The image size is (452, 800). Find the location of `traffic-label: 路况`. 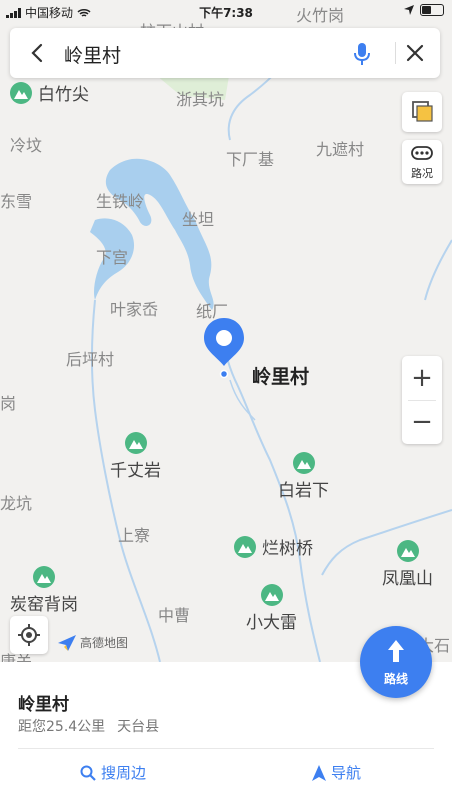

traffic-label: 路况 is located at coordinates (422, 173).